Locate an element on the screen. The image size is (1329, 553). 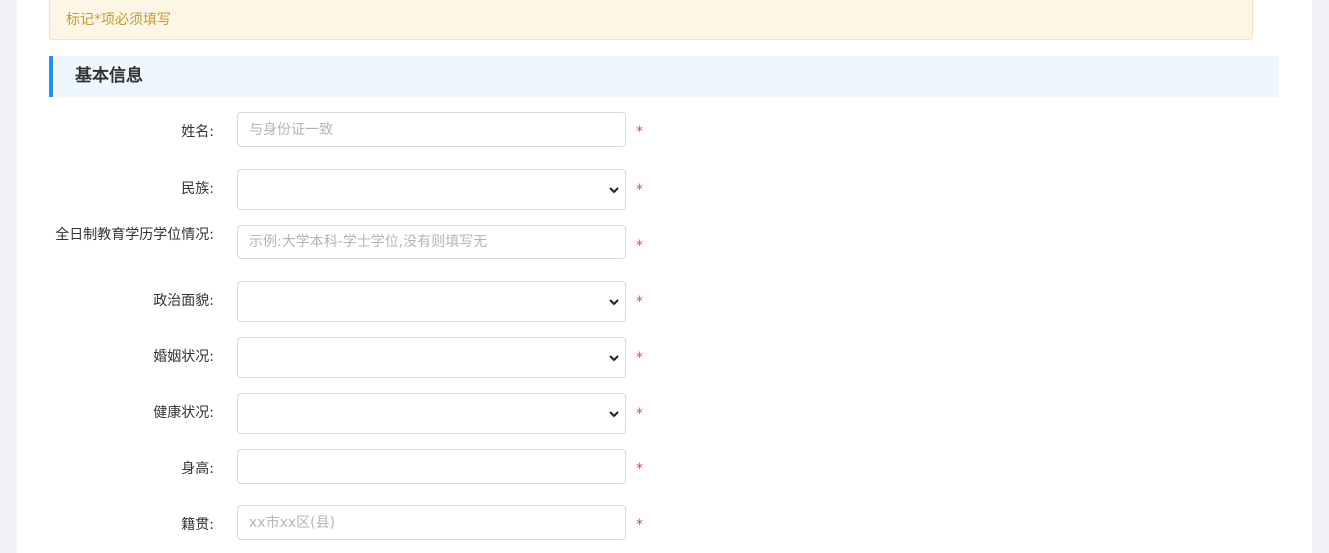
marital-status-select is located at coordinates (431, 357).